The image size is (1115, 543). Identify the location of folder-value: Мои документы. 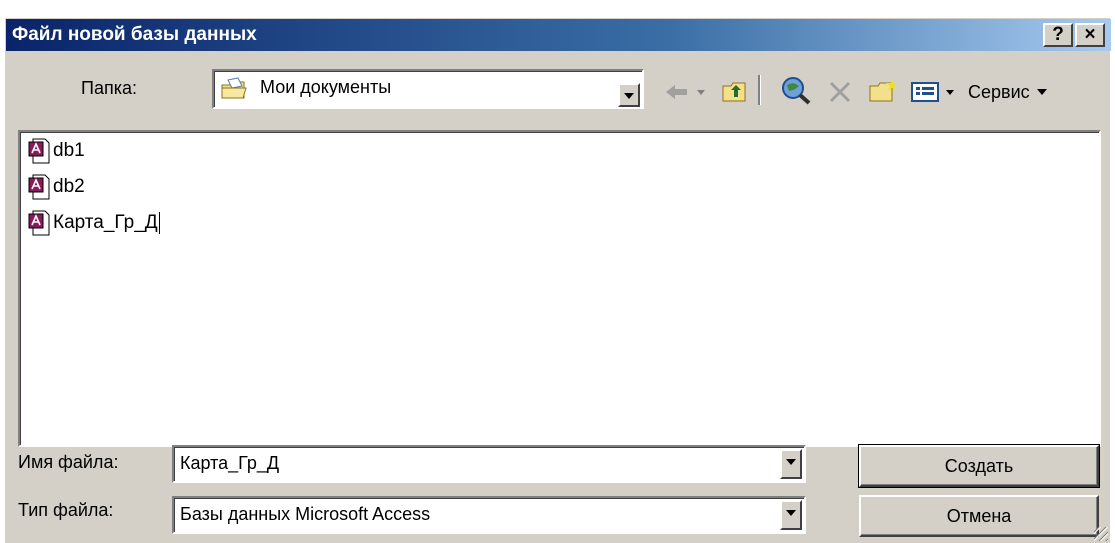
(326, 87).